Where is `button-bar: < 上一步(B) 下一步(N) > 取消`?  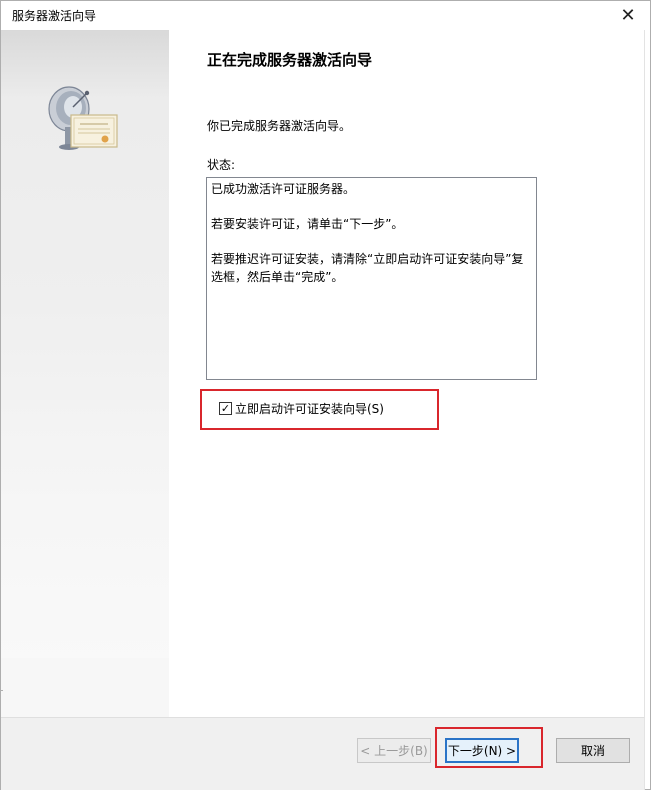 button-bar: < 上一步(B) 下一步(N) > 取消 is located at coordinates (323, 753).